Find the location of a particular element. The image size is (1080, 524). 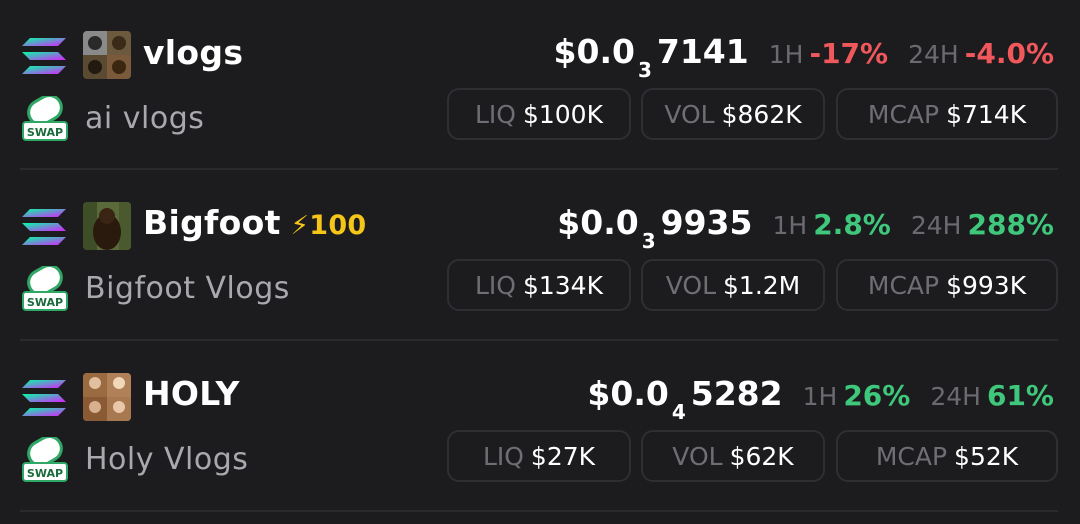

price-line: $0.0 3 9935 1H 2.8% 24H 288% is located at coordinates (805, 228).